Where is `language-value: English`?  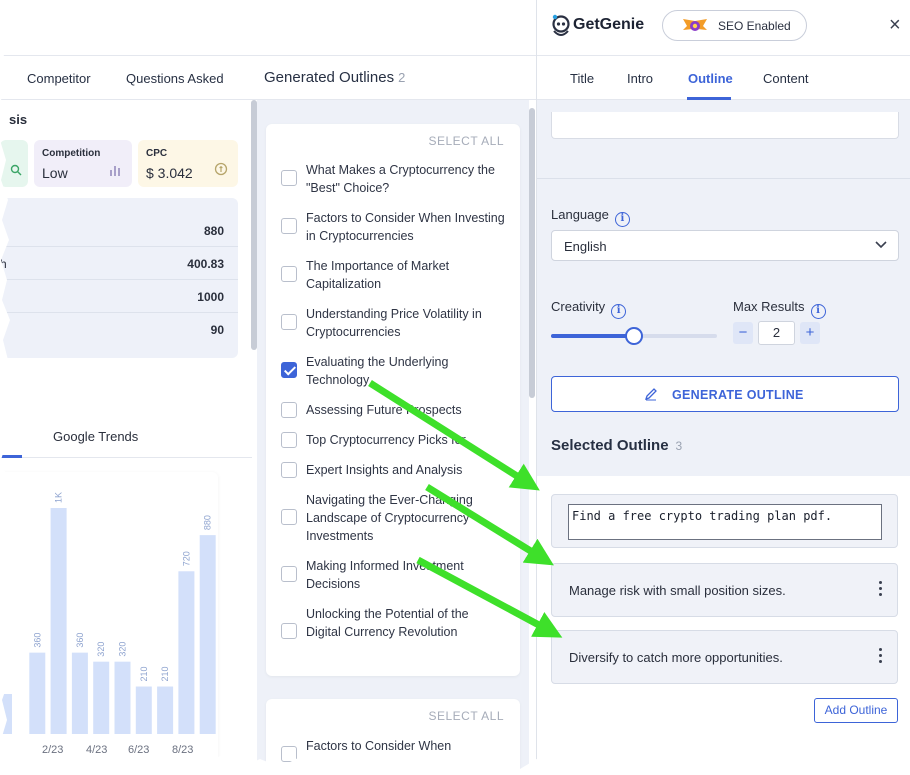 language-value: English is located at coordinates (585, 246).